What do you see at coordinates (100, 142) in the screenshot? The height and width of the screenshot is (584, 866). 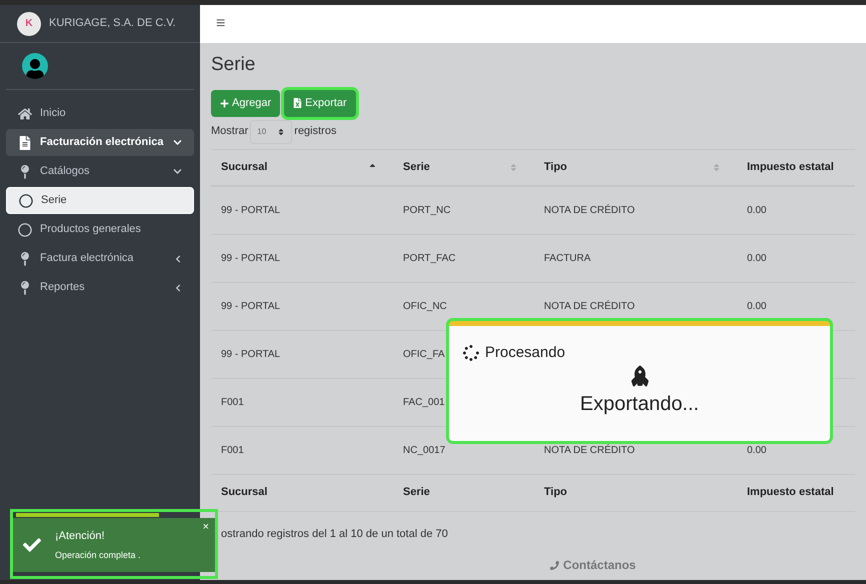 I see `sidebar-item: Facturación electrónica` at bounding box center [100, 142].